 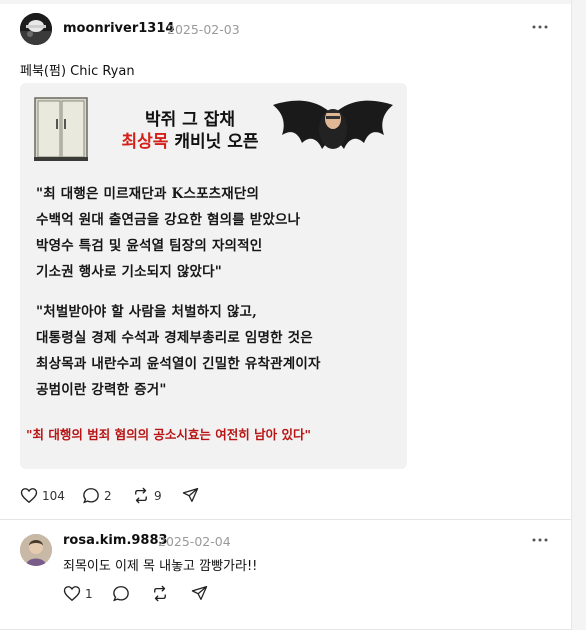 What do you see at coordinates (147, 312) in the screenshot?
I see `quote-line: "처벌받아야 할 사람을 처벌하지 않고,` at bounding box center [147, 312].